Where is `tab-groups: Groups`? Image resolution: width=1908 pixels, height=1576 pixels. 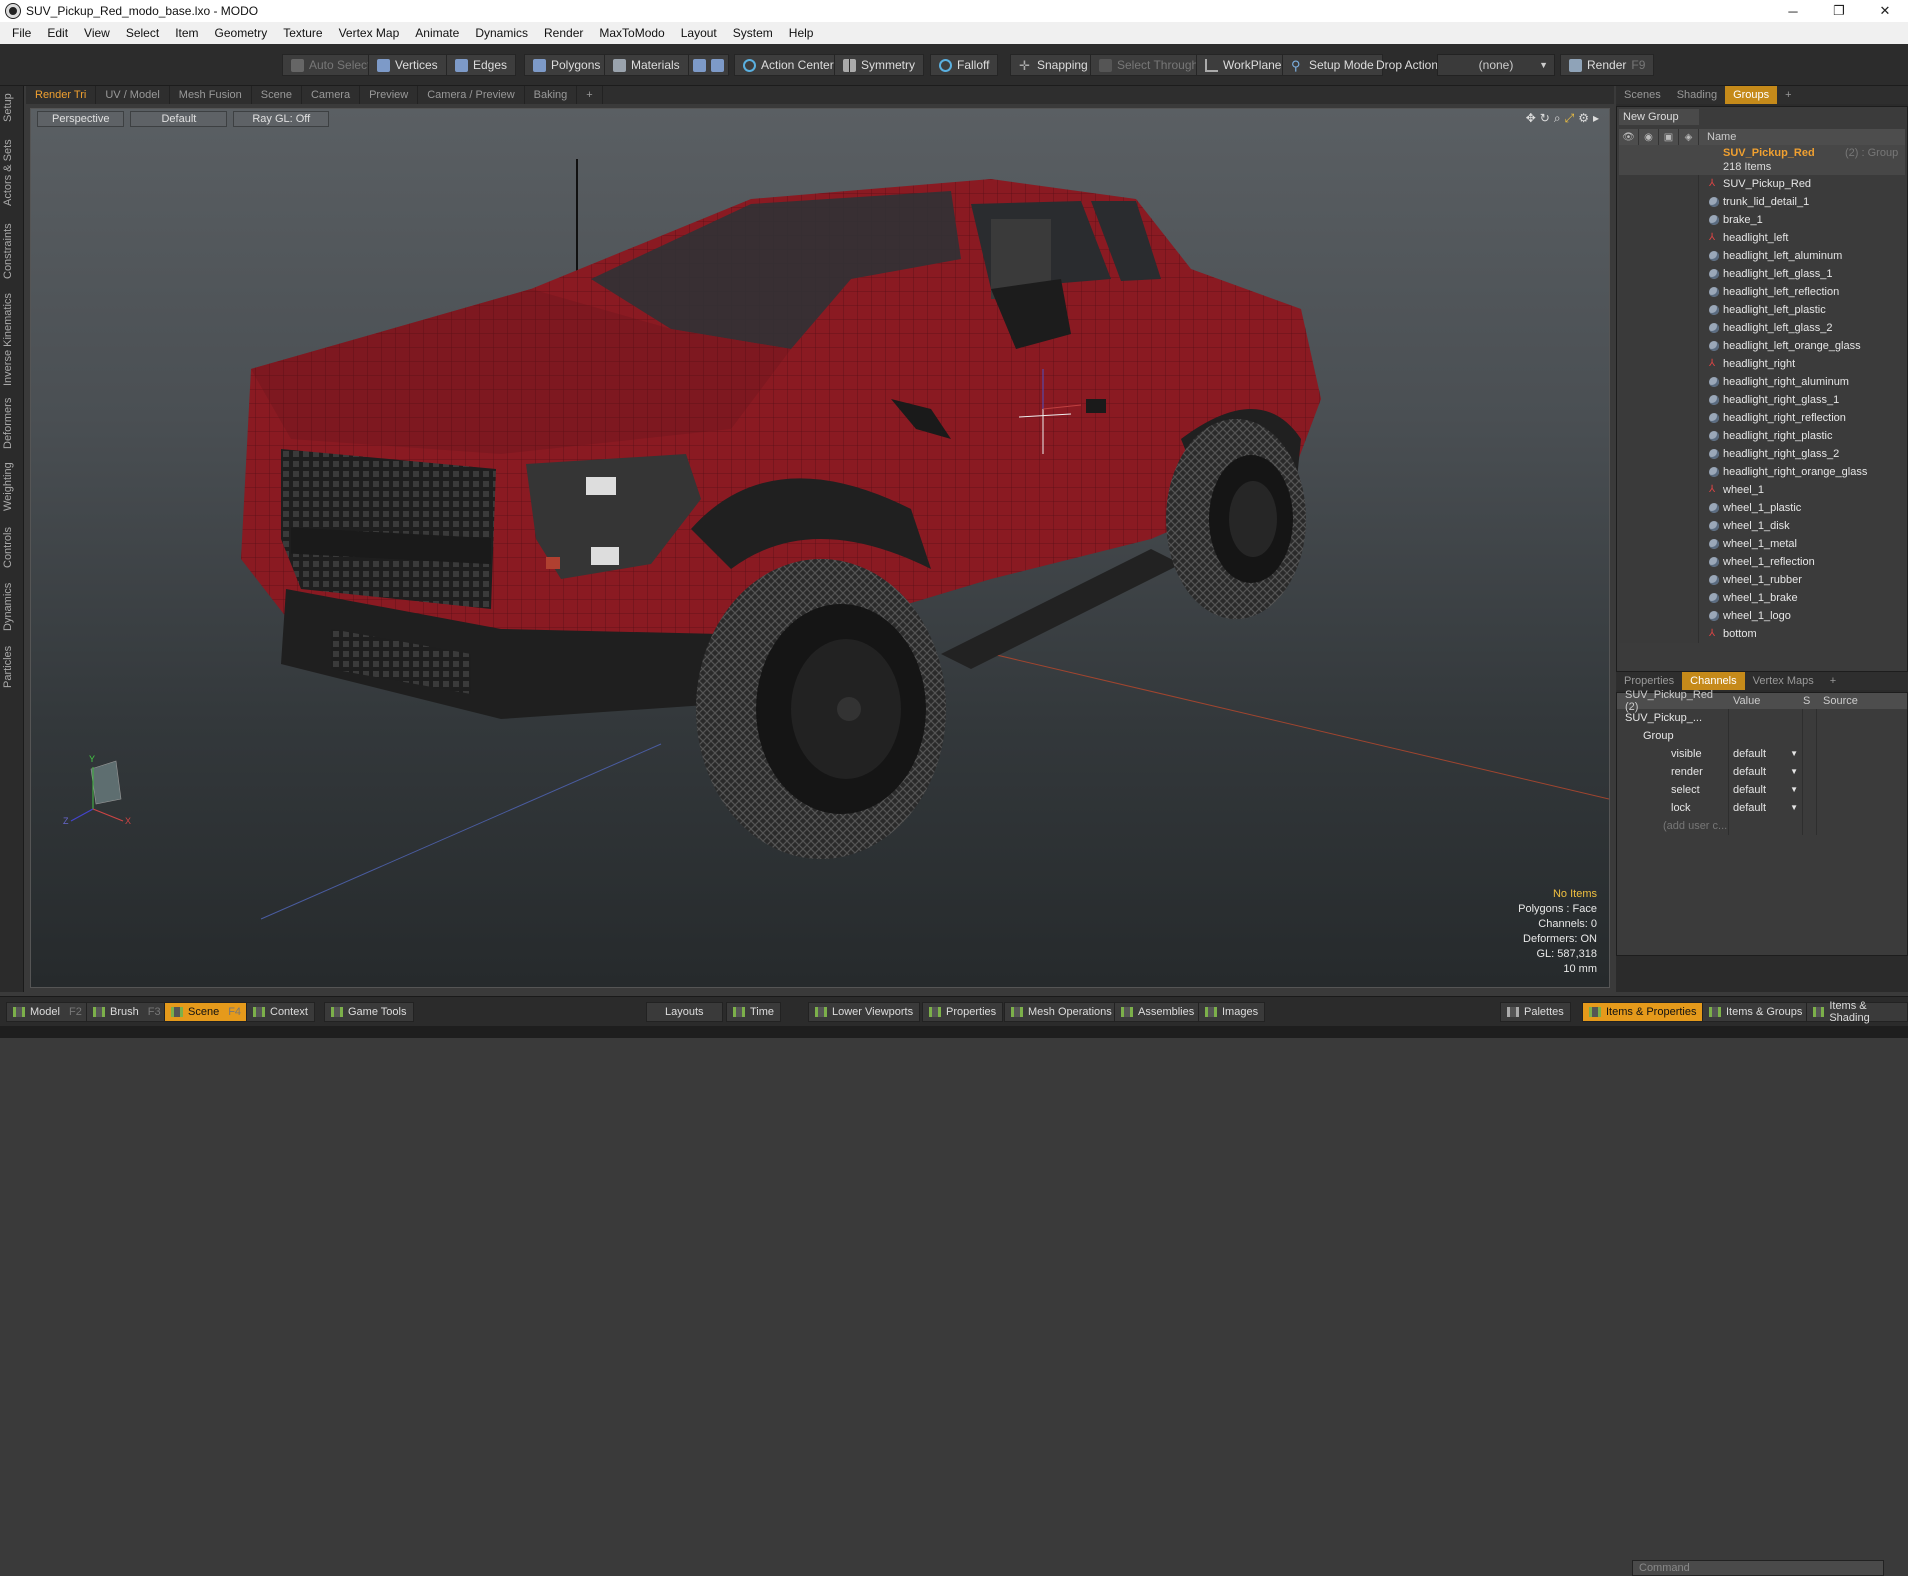
tab-groups: Groups is located at coordinates (1751, 95).